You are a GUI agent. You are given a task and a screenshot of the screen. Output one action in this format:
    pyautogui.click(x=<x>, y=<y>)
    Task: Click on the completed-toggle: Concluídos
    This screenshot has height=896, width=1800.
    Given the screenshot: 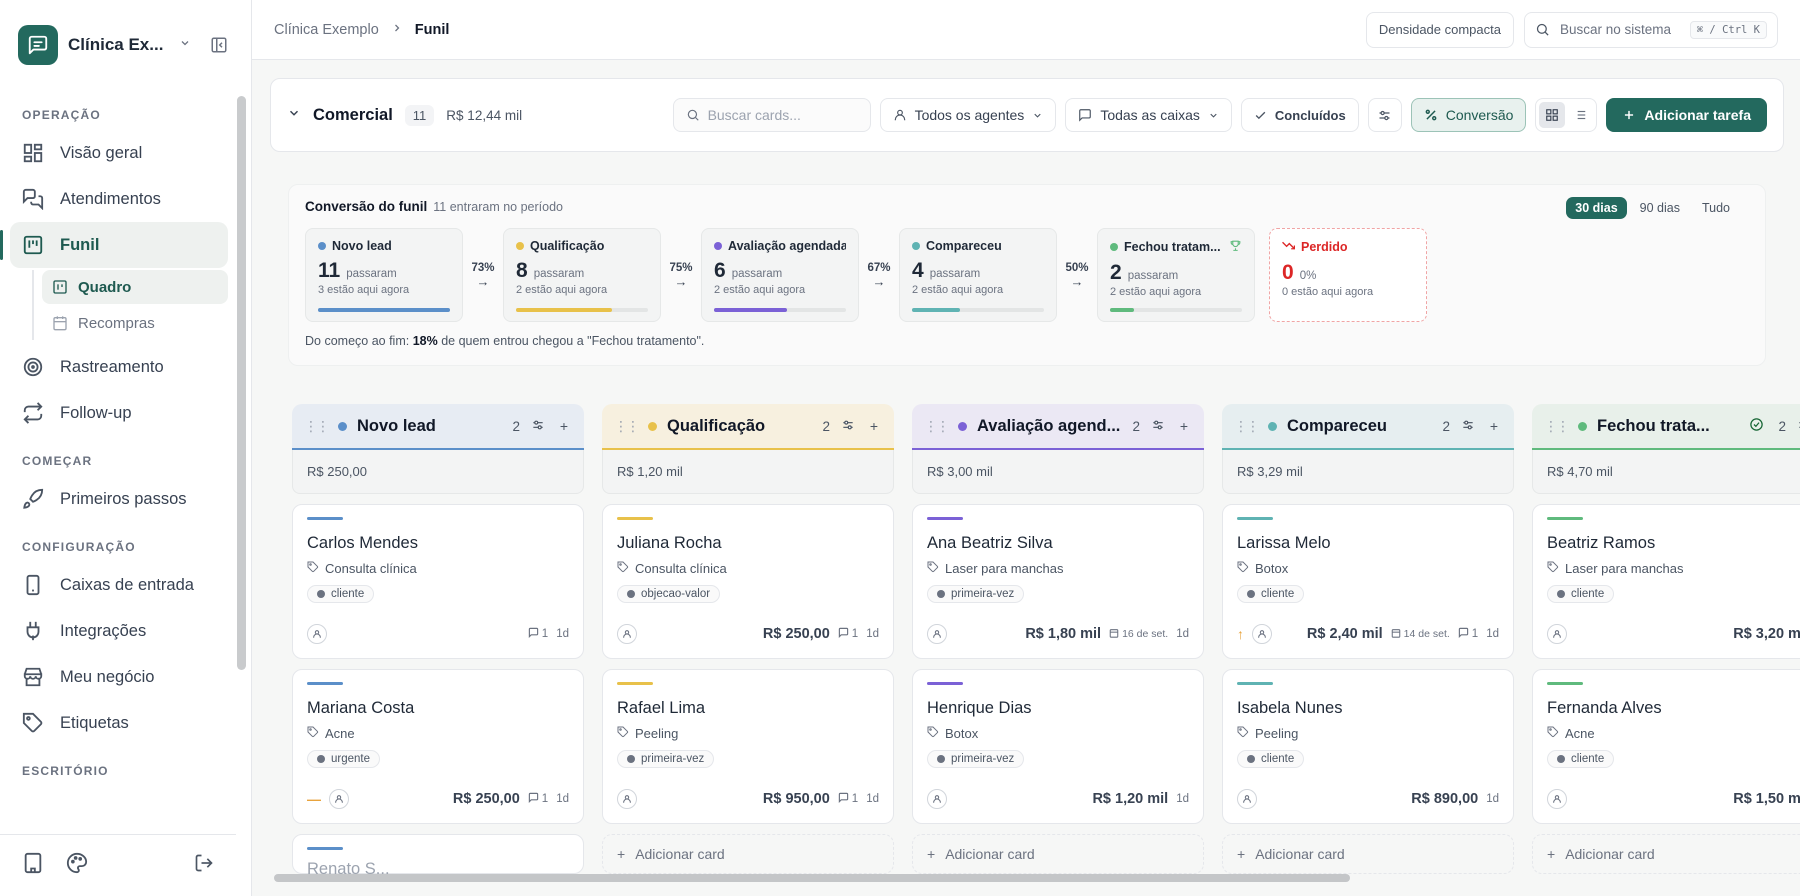 What is the action you would take?
    pyautogui.click(x=1299, y=115)
    